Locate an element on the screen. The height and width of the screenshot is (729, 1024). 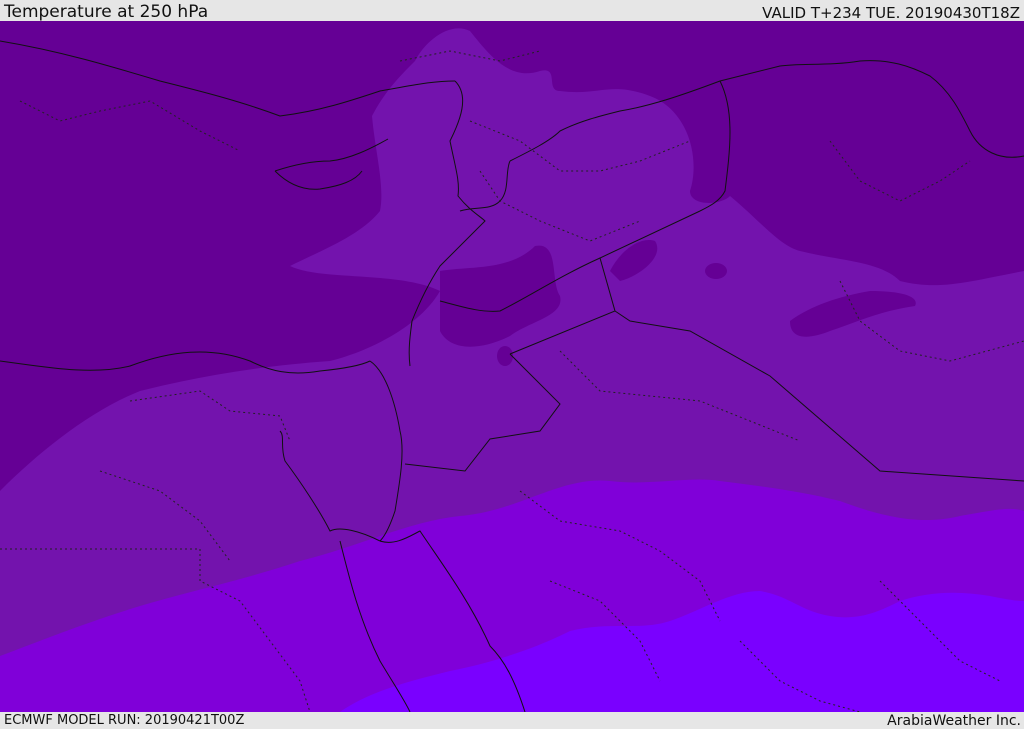
valid-time: VALID T+234 TUE. 20190430T18Z is located at coordinates (891, 13).